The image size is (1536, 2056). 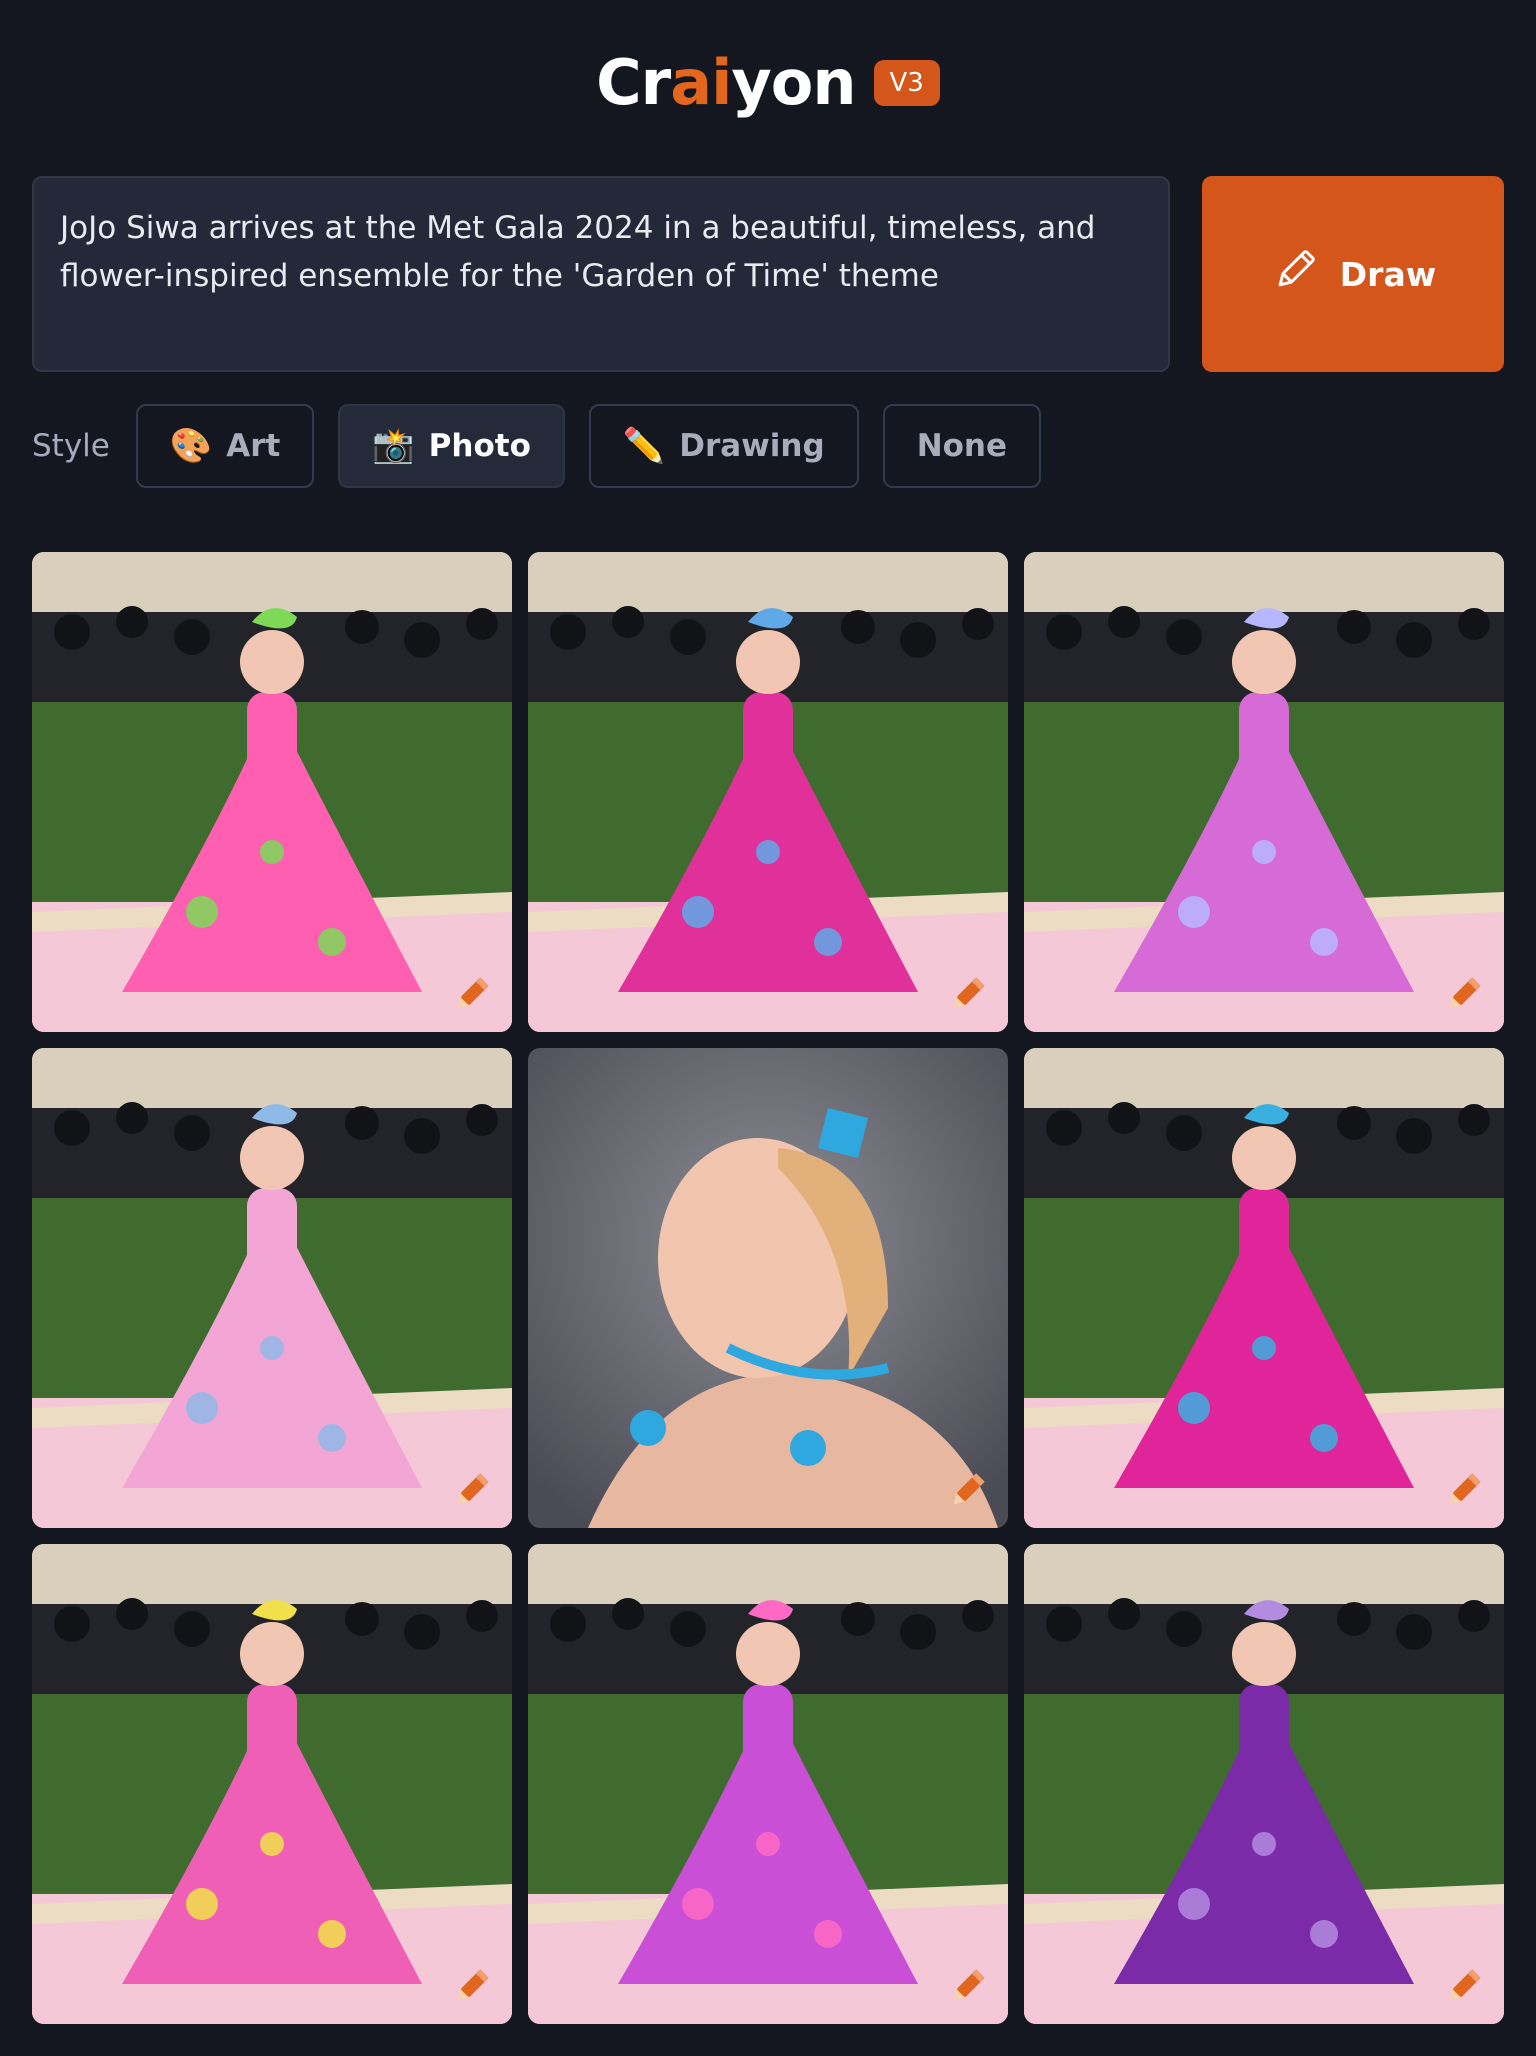 I want to click on version-badge: V3, so click(x=906, y=82).